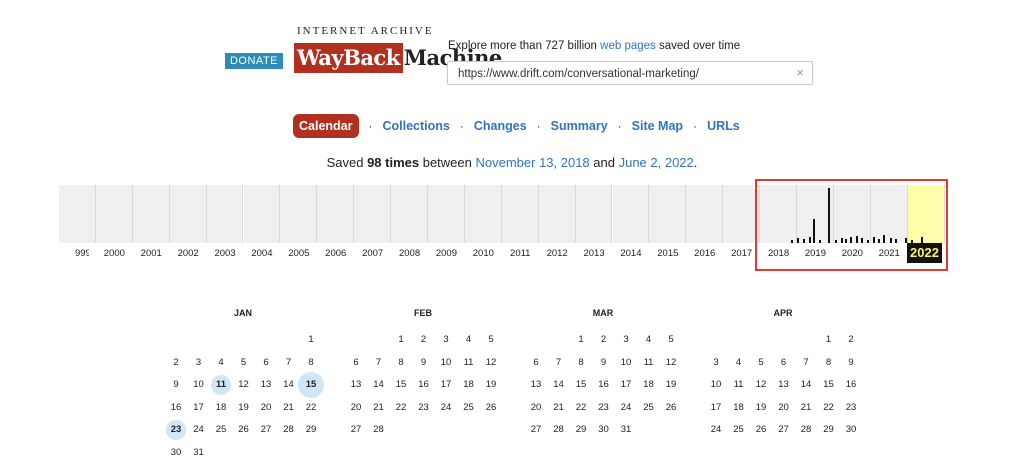  Describe the element at coordinates (176, 362) in the screenshot. I see `calendar-day: 2` at that location.